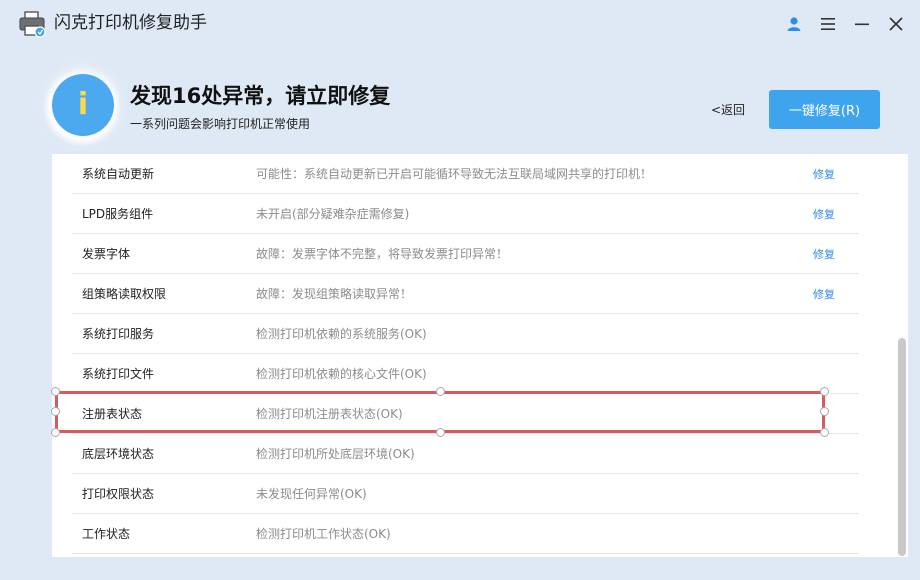 This screenshot has height=580, width=920. I want to click on item-description: 可能性：系统自动更新已开启可能循环导致无法互联局域网共享的打印机！, so click(454, 174).